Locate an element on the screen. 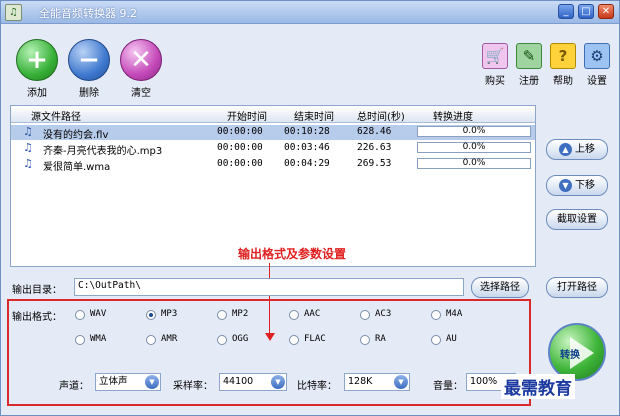 The width and height of the screenshot is (620, 416). file-name: 爱很简单.wma is located at coordinates (77, 167).